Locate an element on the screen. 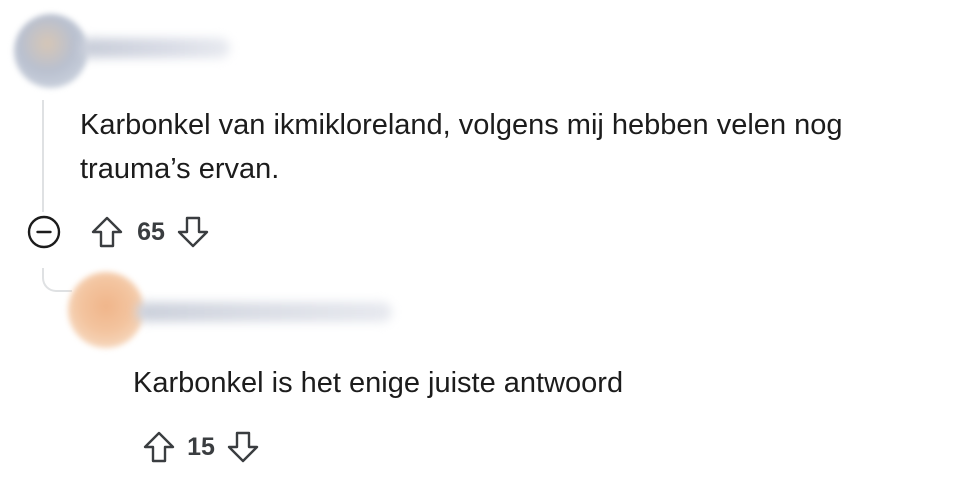 The image size is (964, 485). vote-count: 65 is located at coordinates (151, 231).